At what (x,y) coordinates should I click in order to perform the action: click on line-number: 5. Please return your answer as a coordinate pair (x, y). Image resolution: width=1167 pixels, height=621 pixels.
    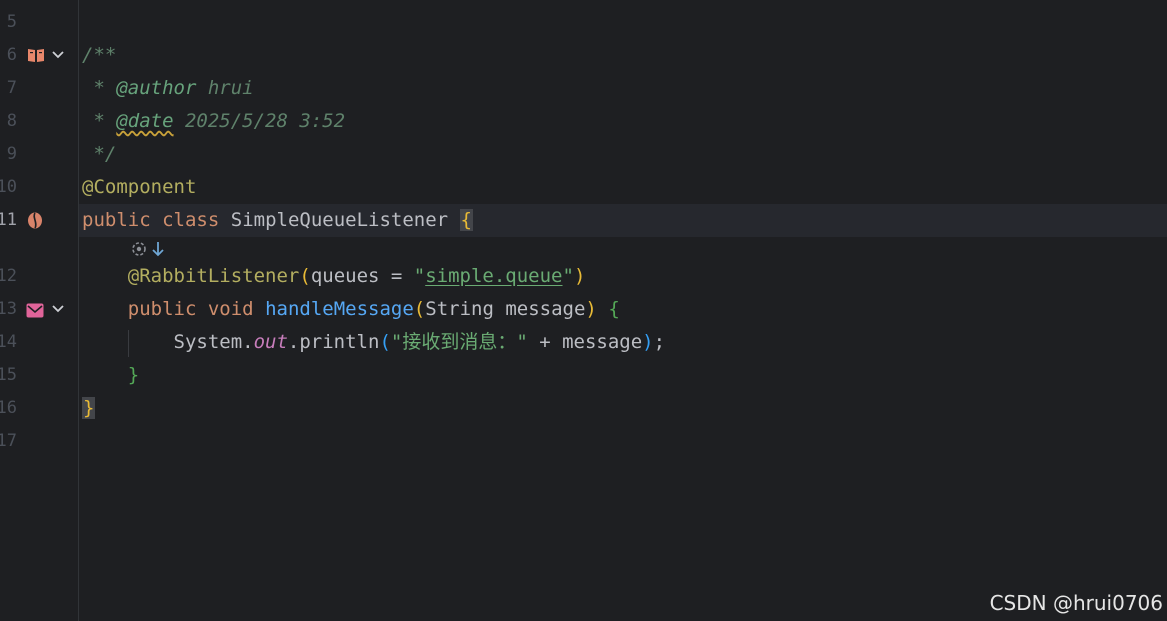
    Looking at the image, I should click on (11, 22).